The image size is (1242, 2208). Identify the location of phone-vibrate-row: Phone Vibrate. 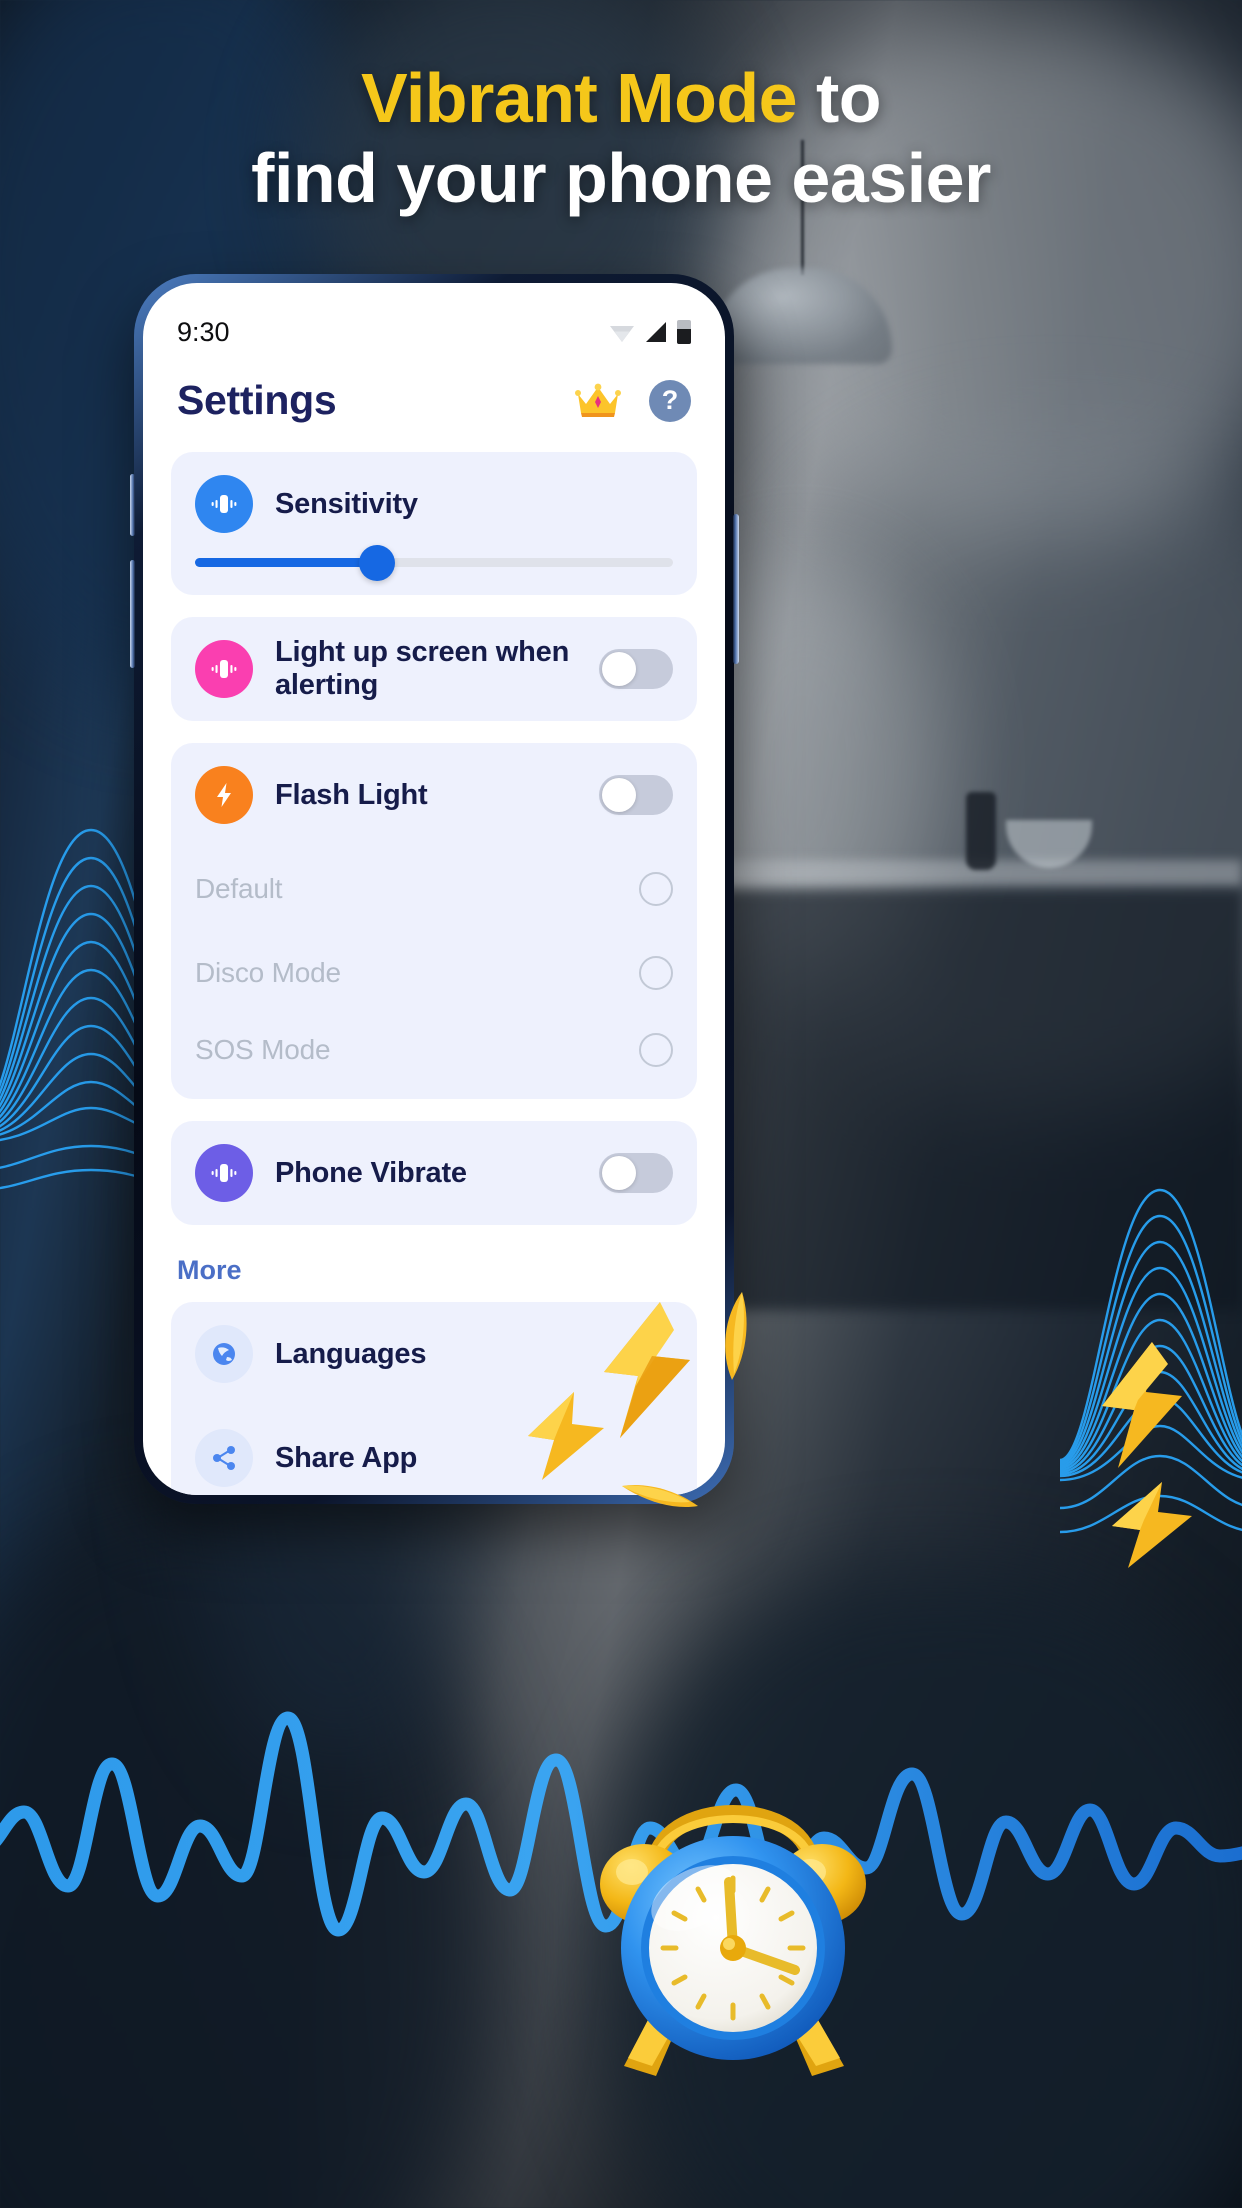
(434, 1173).